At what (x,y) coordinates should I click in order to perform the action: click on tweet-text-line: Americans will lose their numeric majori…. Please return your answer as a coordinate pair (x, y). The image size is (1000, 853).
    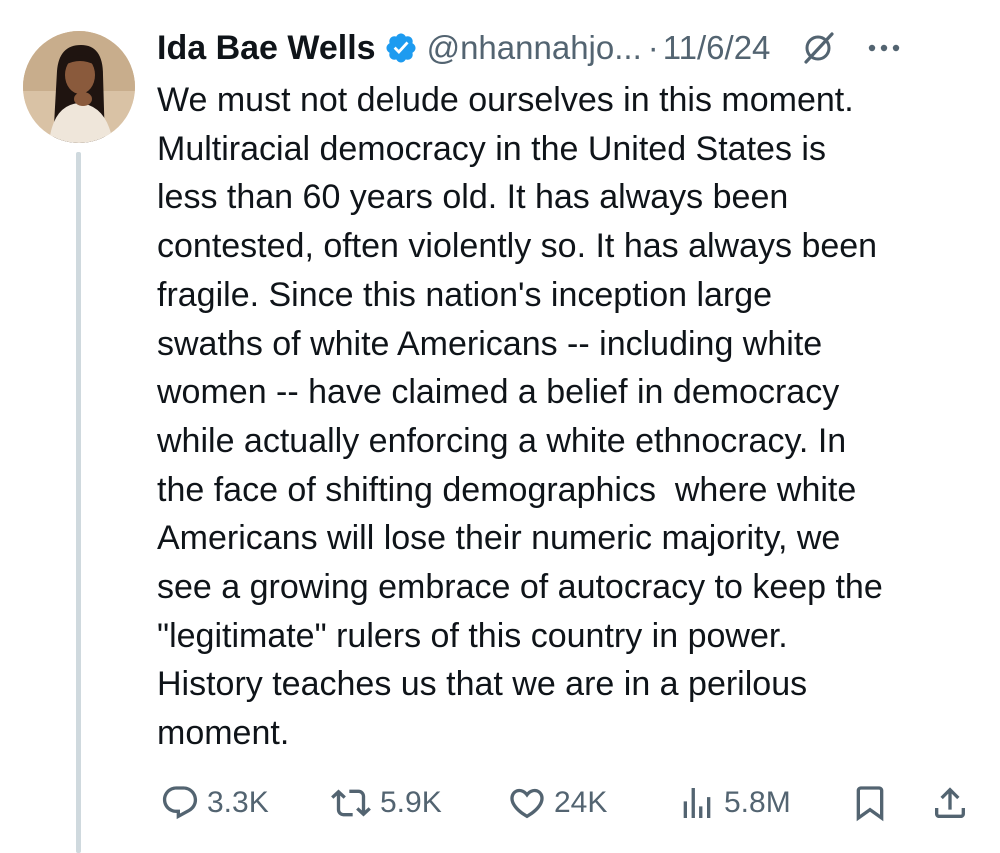
    Looking at the image, I should click on (499, 538).